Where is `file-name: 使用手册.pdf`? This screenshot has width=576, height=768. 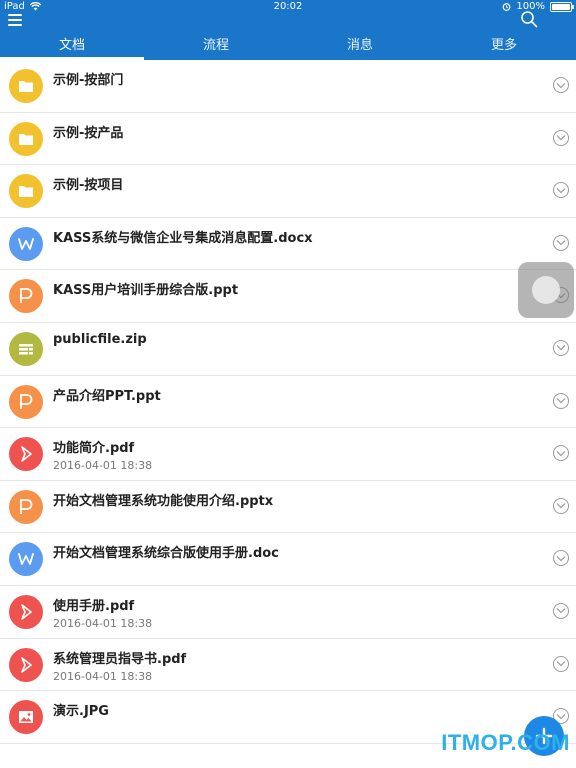
file-name: 使用手册.pdf is located at coordinates (94, 606).